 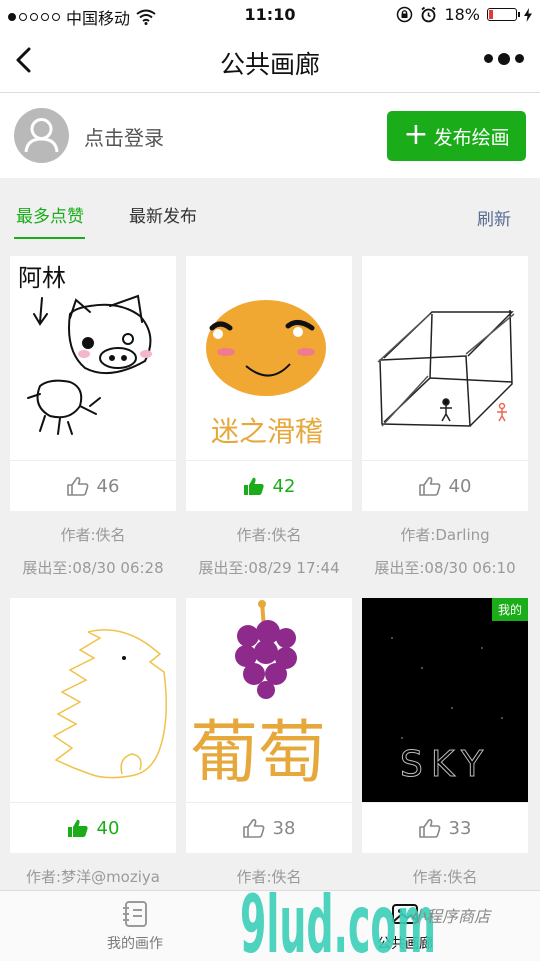 I want to click on page-title: 公共画廊, so click(x=269, y=64).